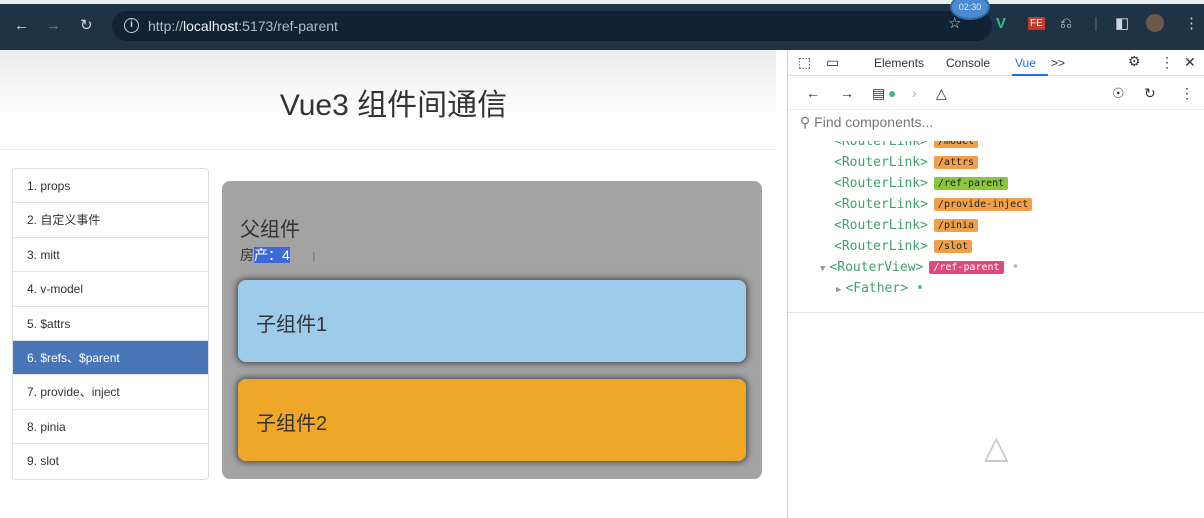  I want to click on url-text: http://localhost:5173/ref-parent, so click(243, 26).